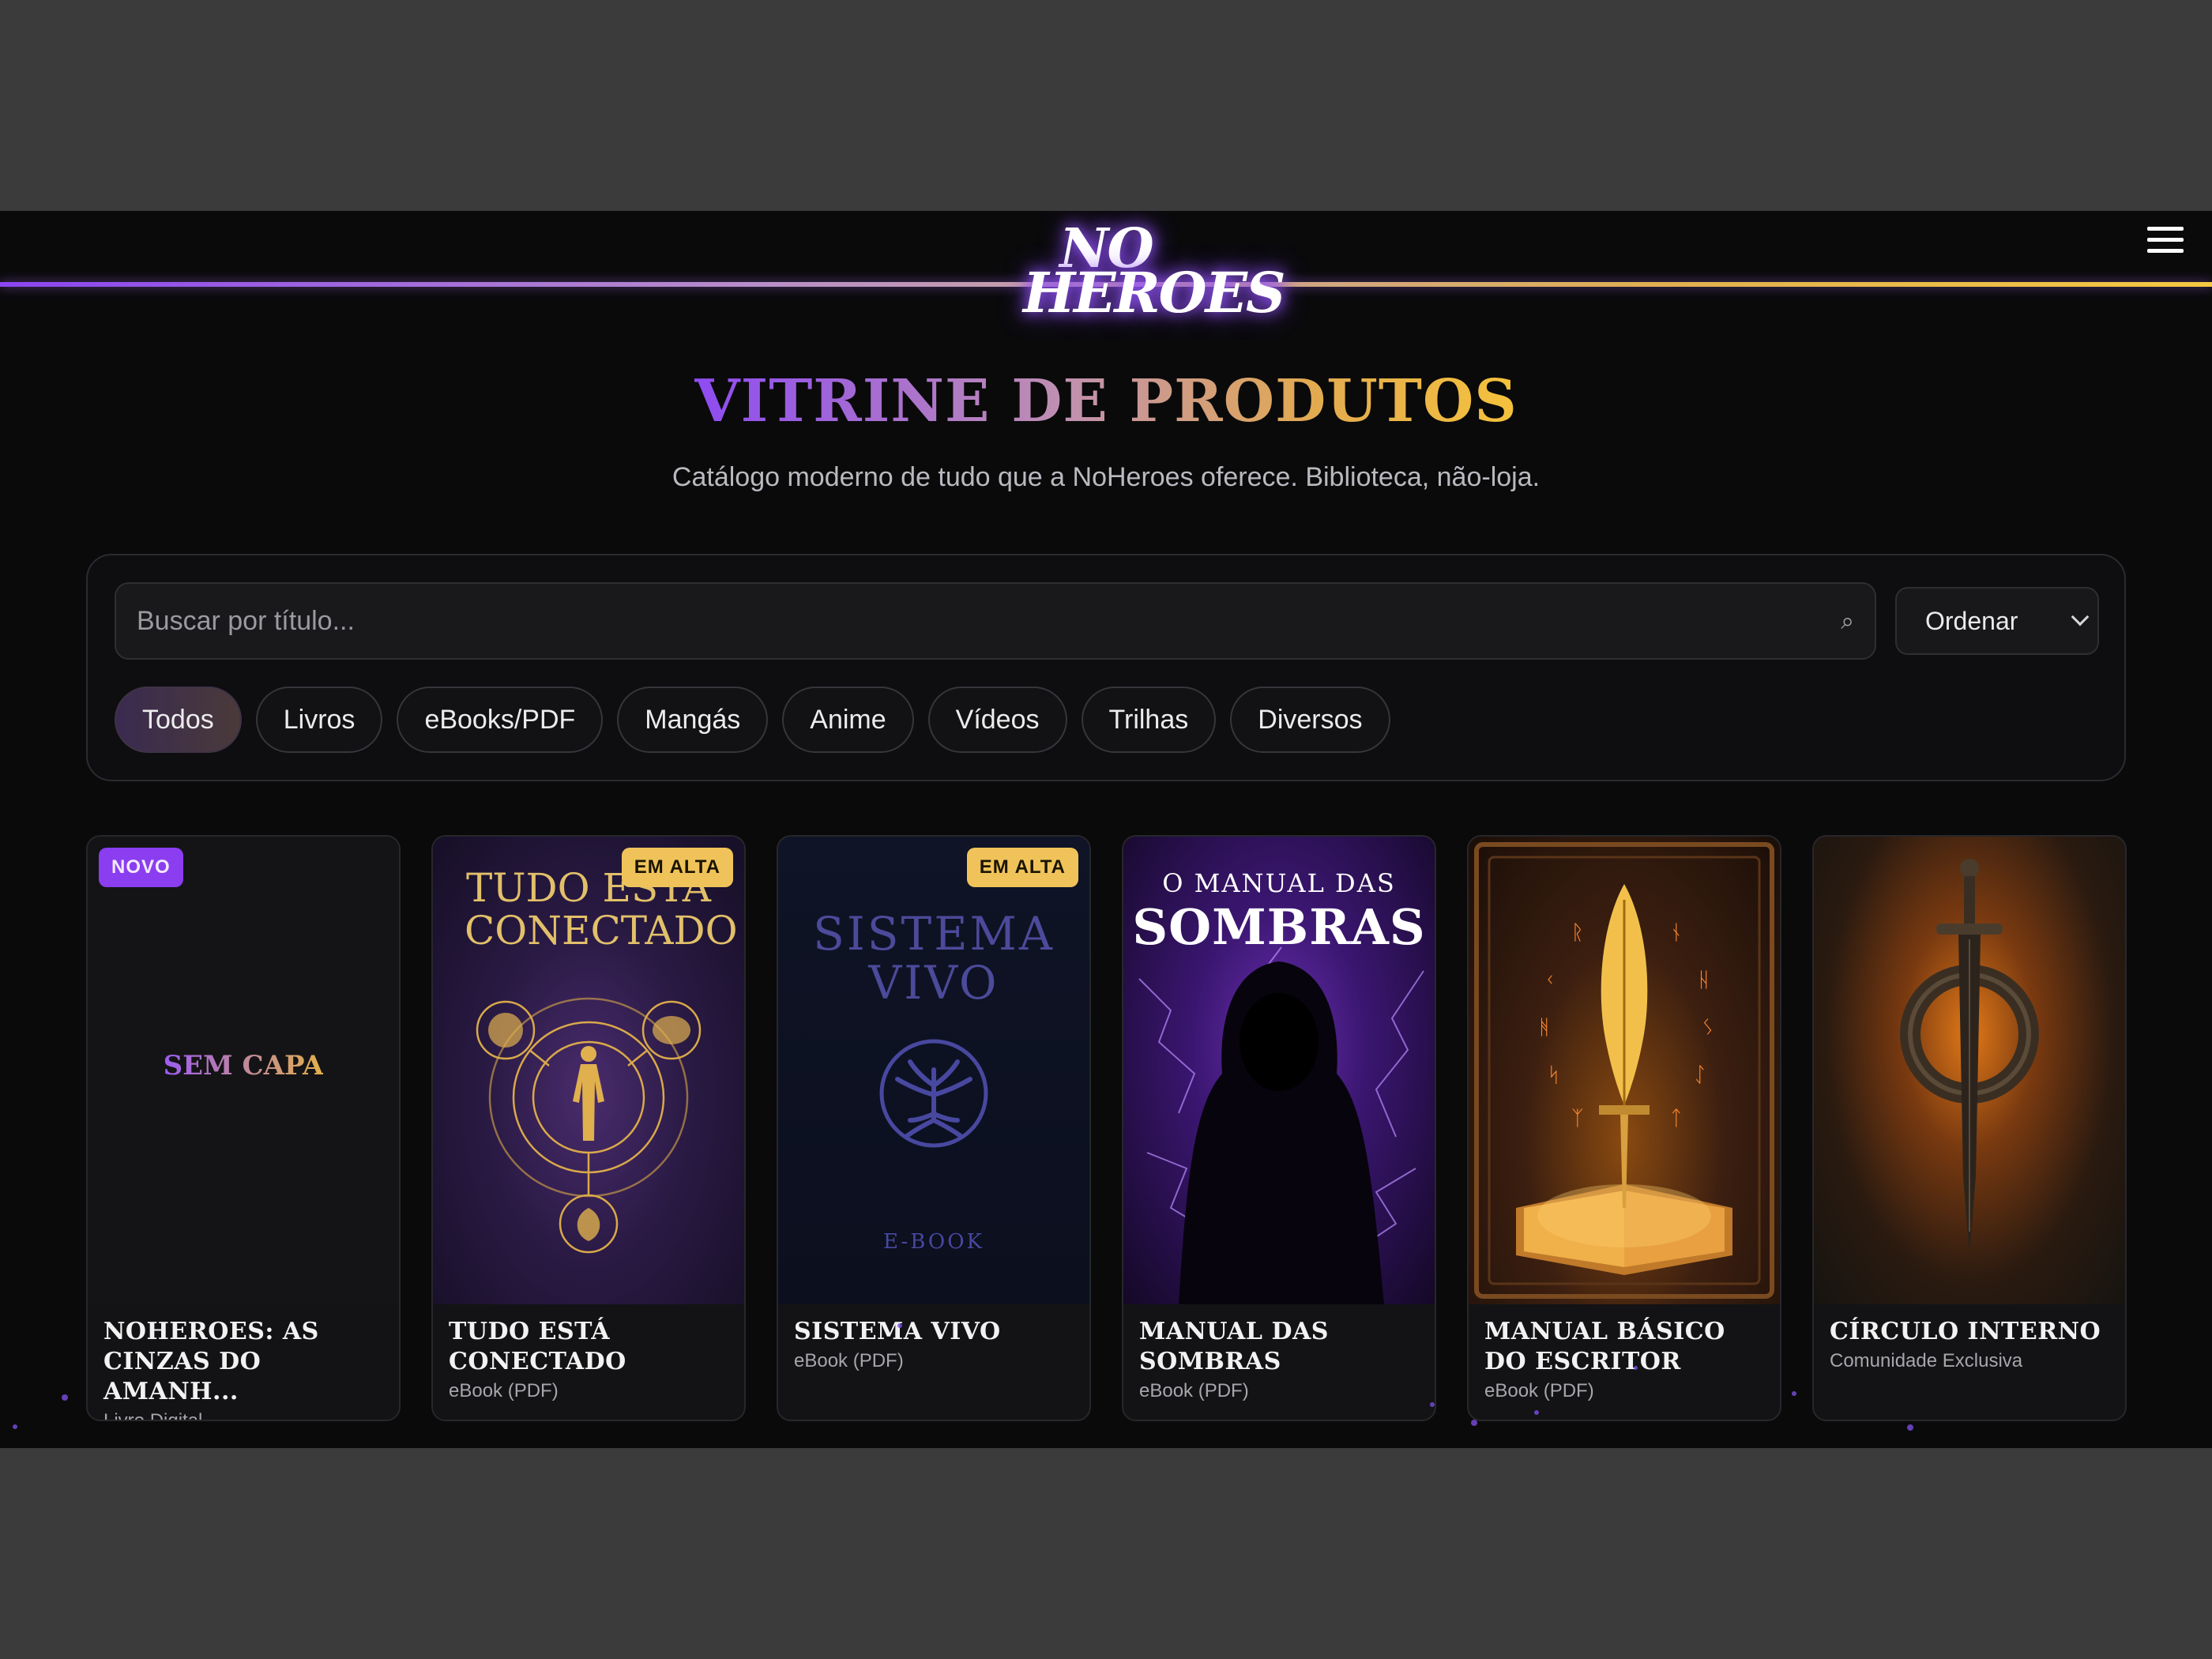 The image size is (2212, 1659). Describe the element at coordinates (1106, 401) in the screenshot. I see `page-title: VITRINE DE PRODUTOS` at that location.